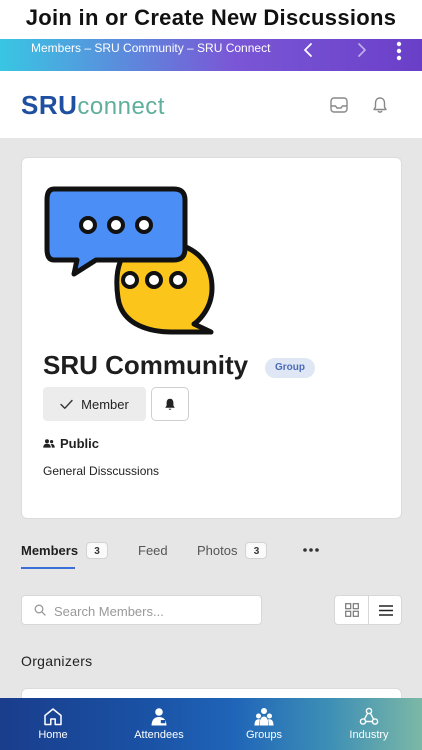 The width and height of the screenshot is (422, 750). What do you see at coordinates (159, 717) in the screenshot?
I see `user-badge-icon` at bounding box center [159, 717].